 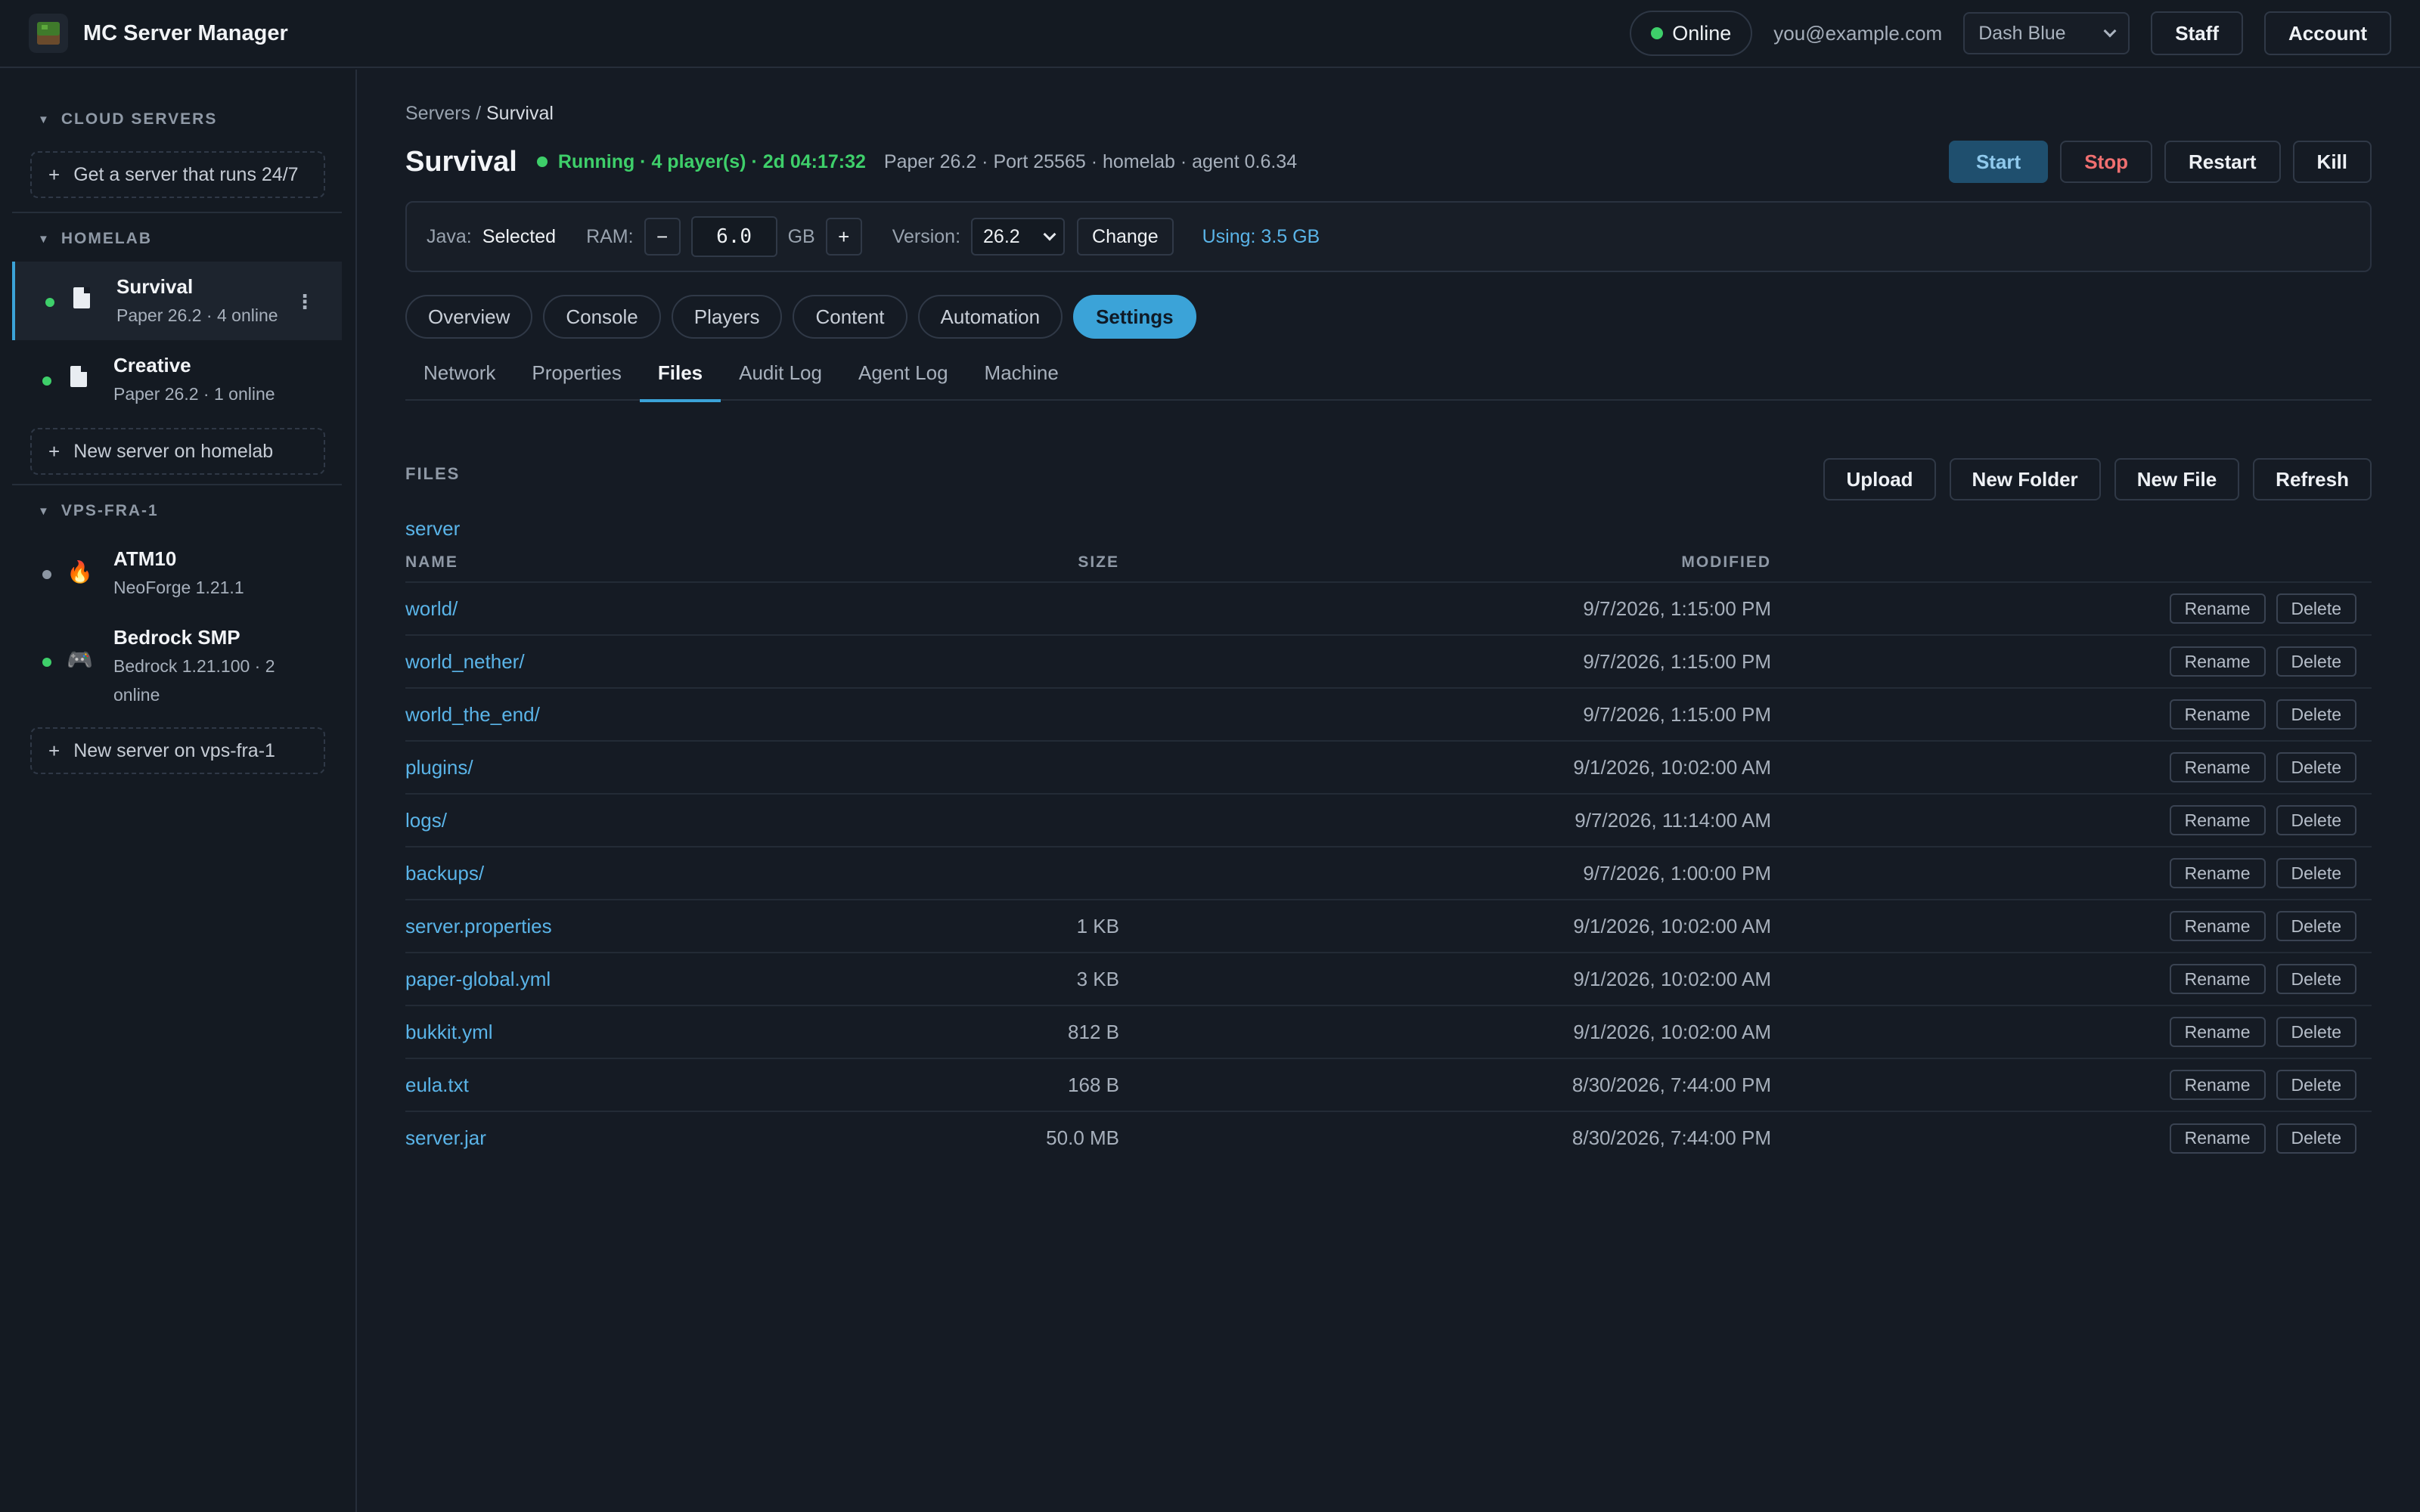 What do you see at coordinates (1134, 317) in the screenshot?
I see `tab-settings: Settings` at bounding box center [1134, 317].